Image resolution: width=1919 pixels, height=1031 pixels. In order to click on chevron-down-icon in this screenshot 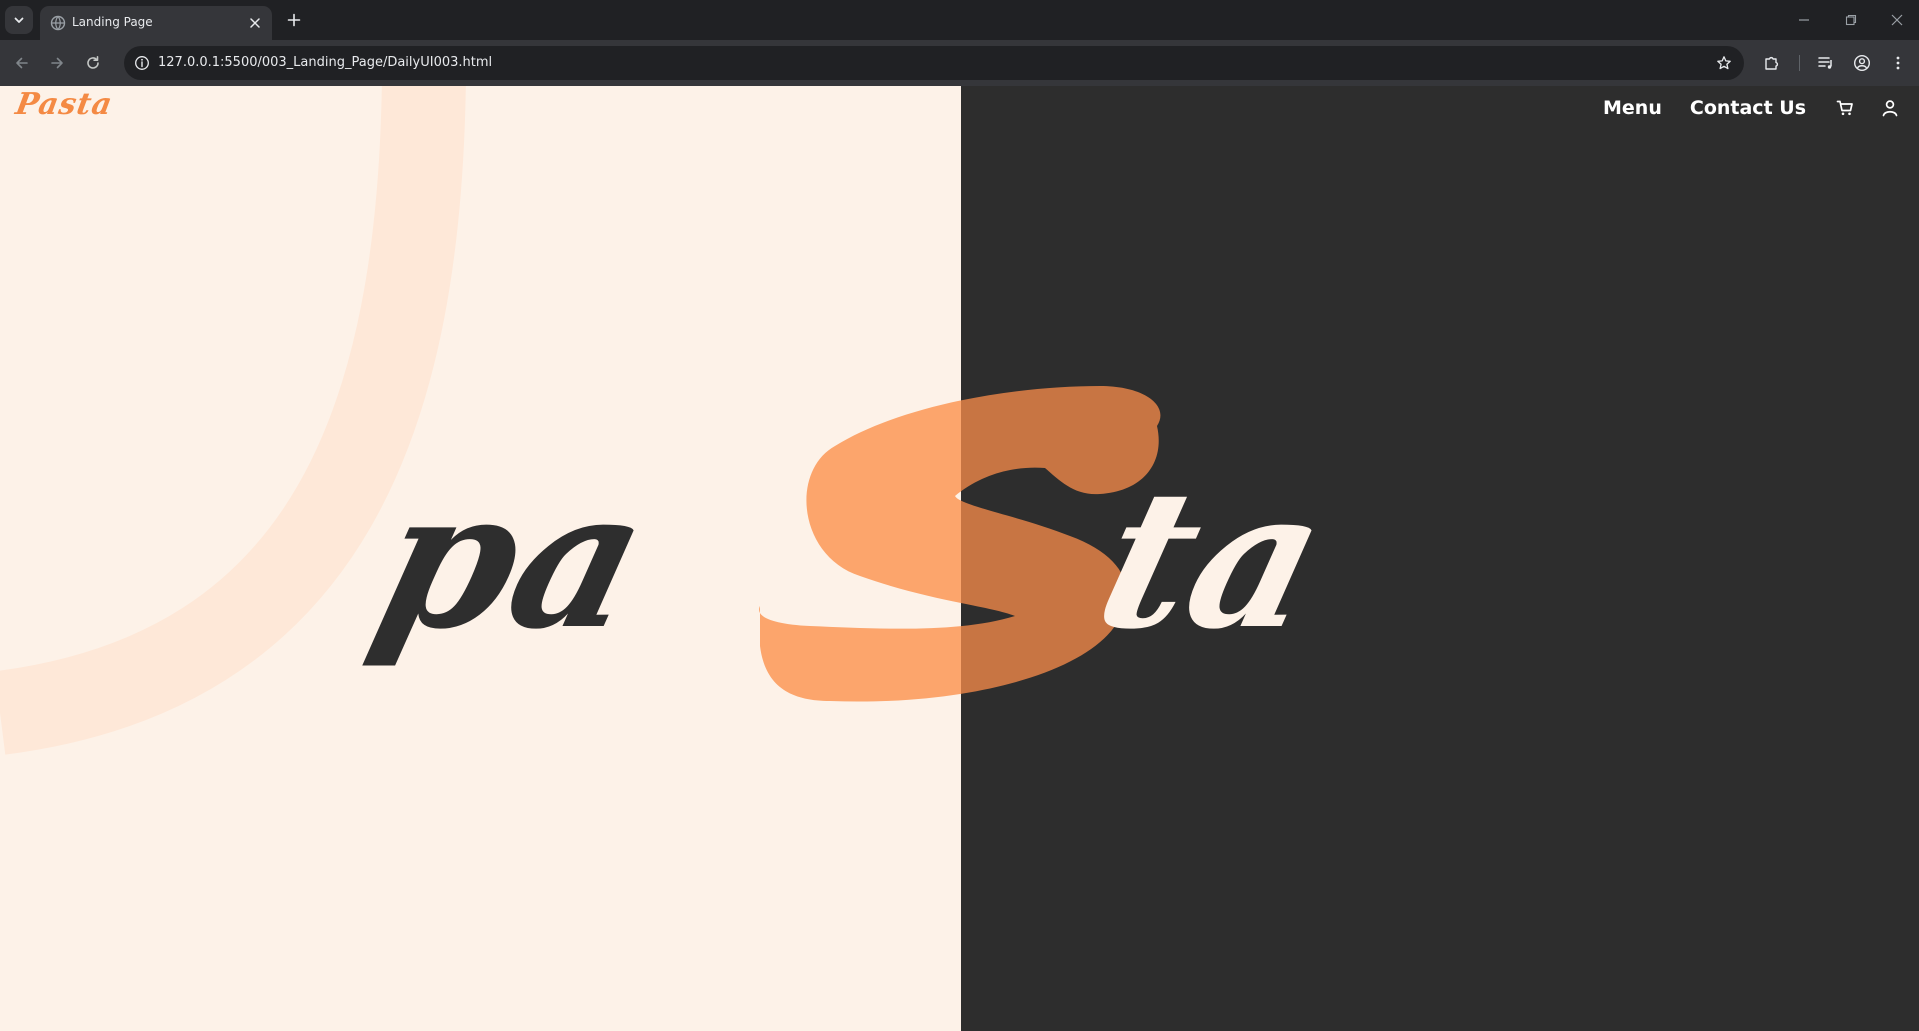, I will do `click(19, 20)`.